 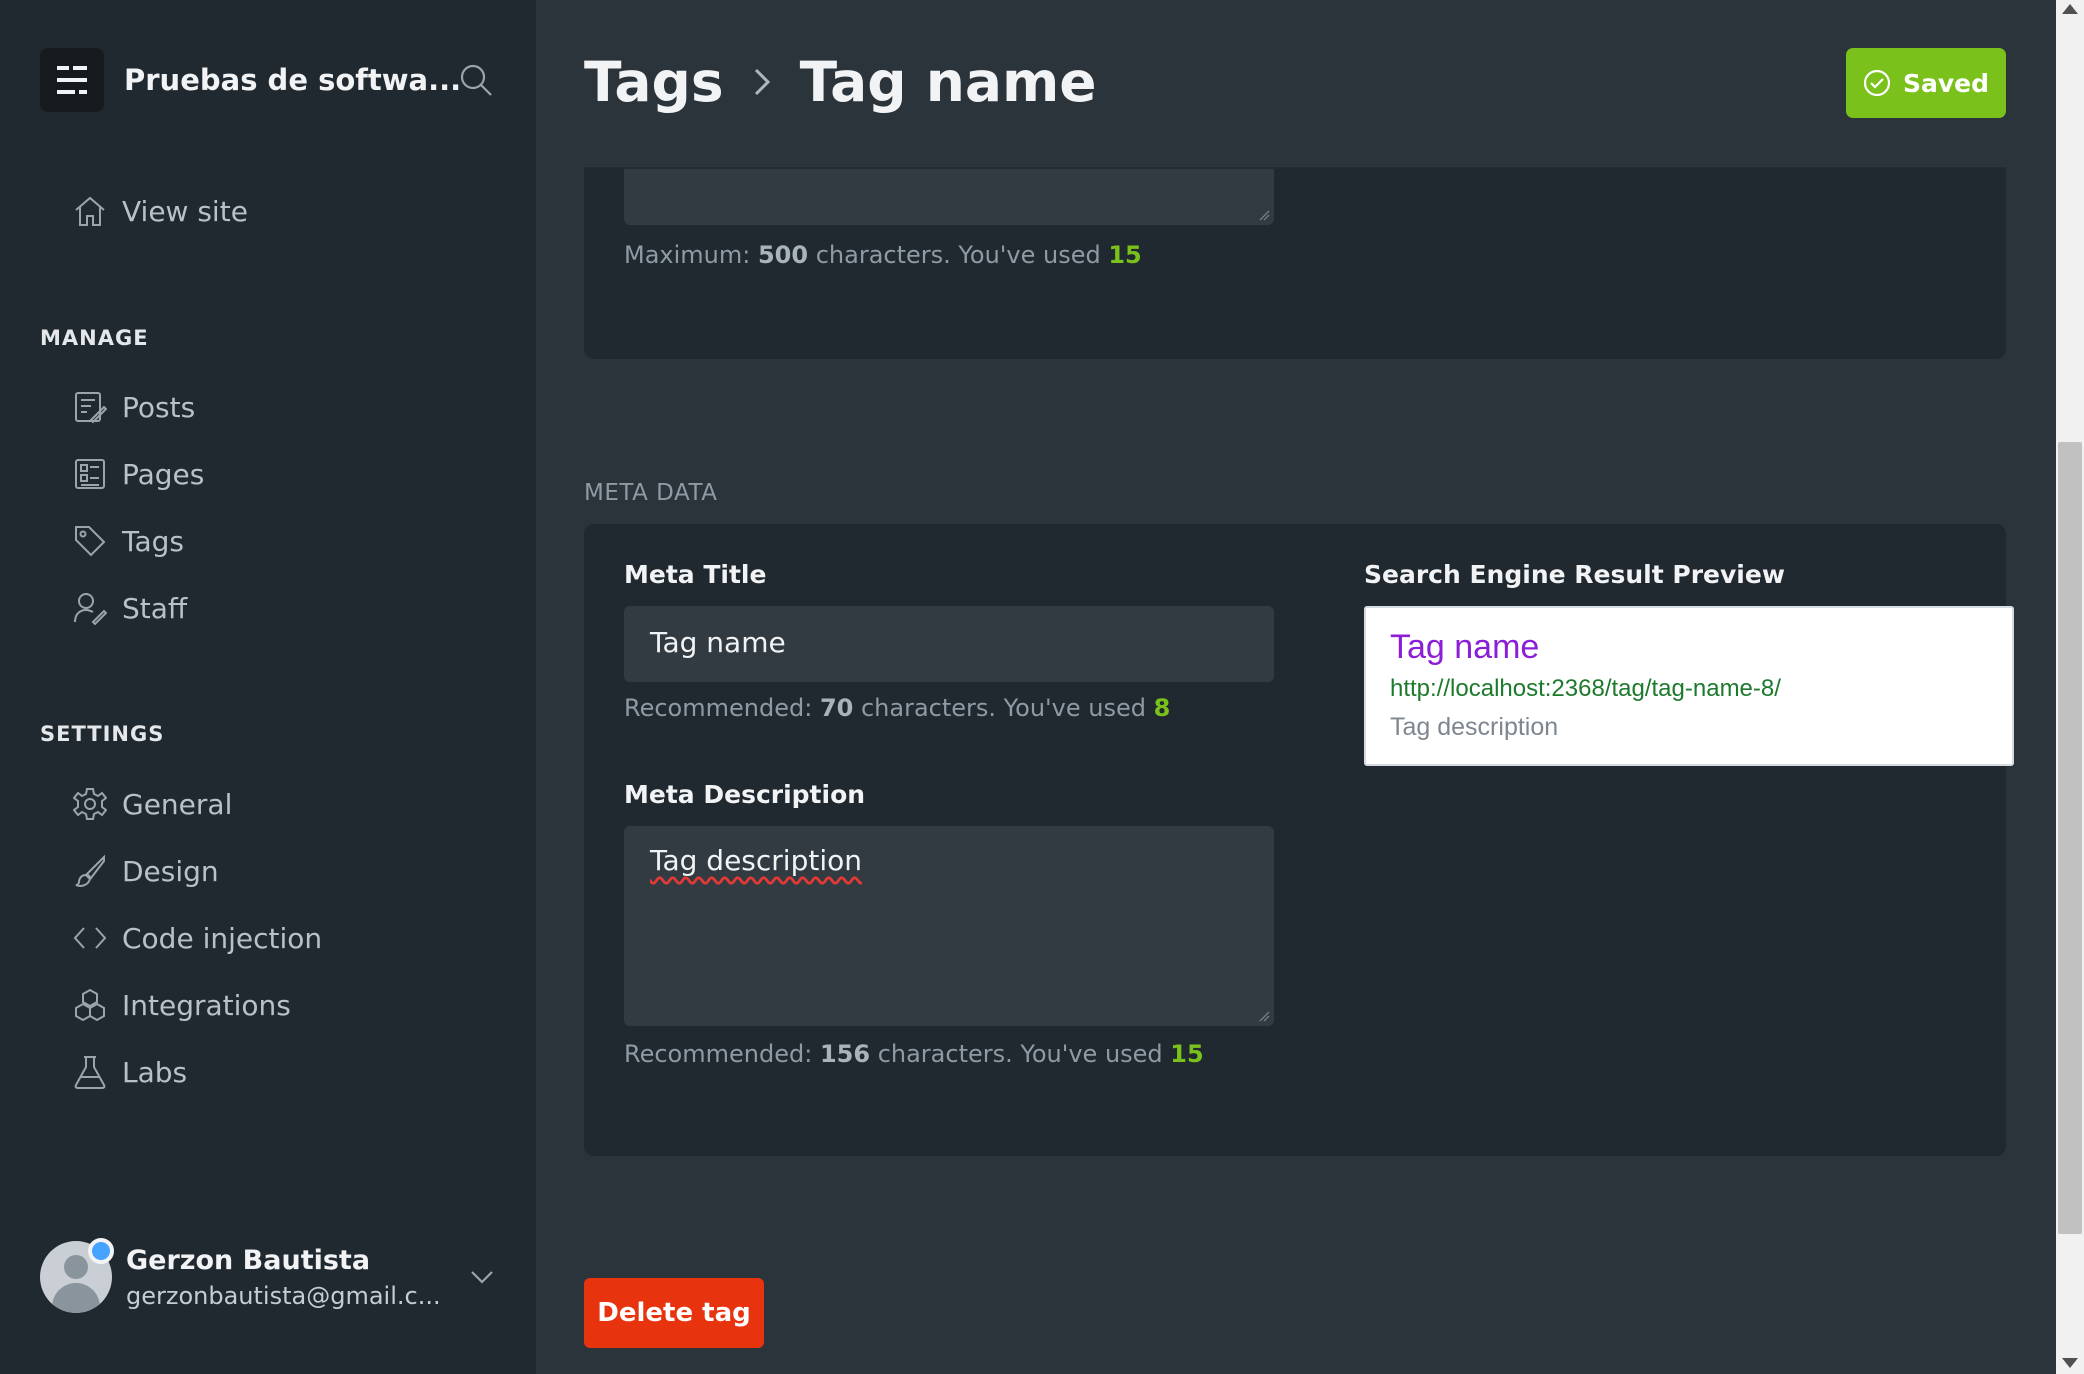 What do you see at coordinates (1574, 574) in the screenshot?
I see `serp-preview-label: Search Engine Result Preview` at bounding box center [1574, 574].